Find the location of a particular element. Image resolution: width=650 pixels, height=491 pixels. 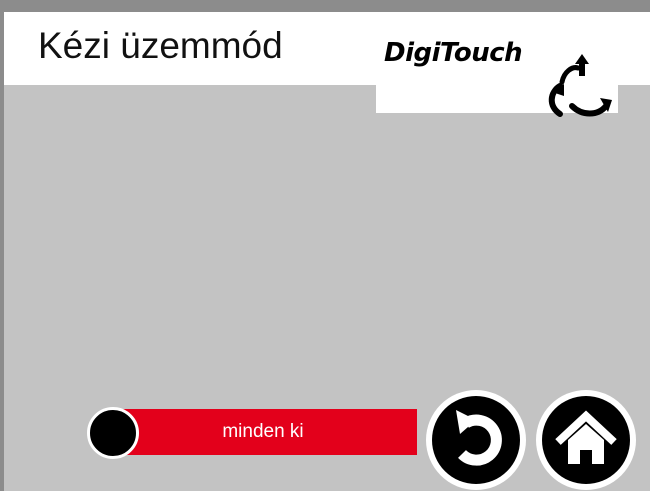

toggle-knob is located at coordinates (113, 433).